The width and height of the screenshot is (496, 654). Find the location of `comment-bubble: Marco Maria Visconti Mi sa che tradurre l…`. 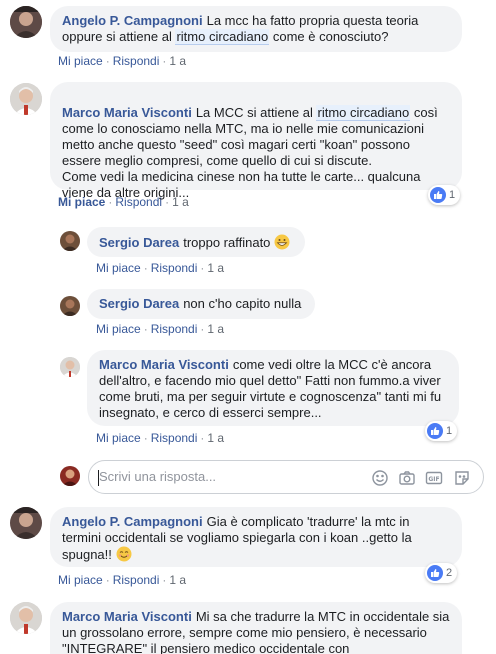

comment-bubble: Marco Maria Visconti Mi sa che tradurre l… is located at coordinates (256, 628).